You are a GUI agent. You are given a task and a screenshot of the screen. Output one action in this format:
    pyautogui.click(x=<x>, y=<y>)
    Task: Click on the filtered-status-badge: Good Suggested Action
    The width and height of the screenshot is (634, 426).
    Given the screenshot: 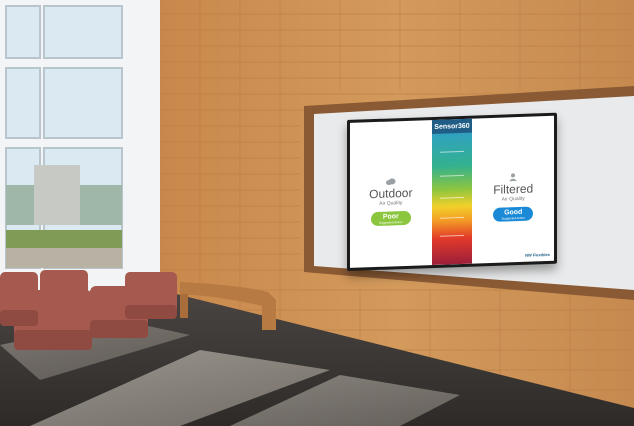 What is the action you would take?
    pyautogui.click(x=513, y=214)
    